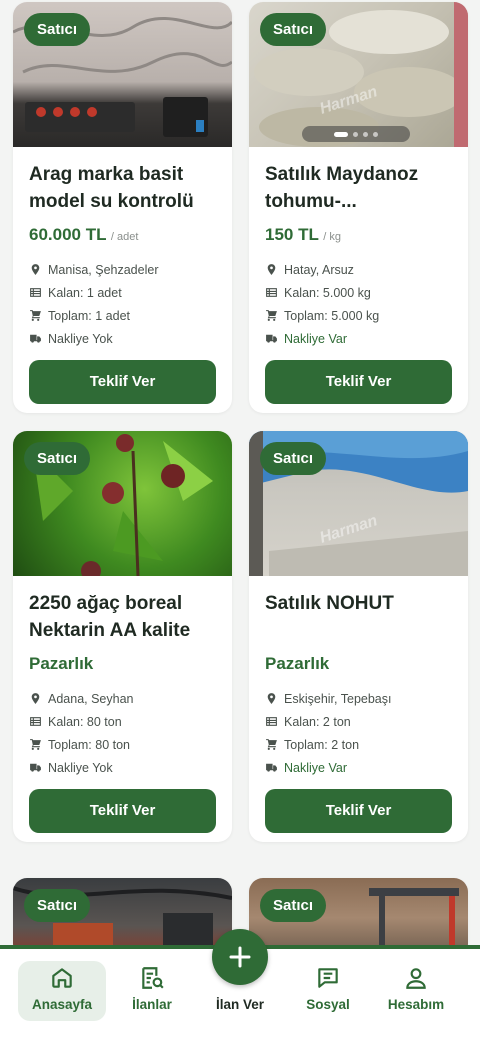 The image size is (480, 1040). What do you see at coordinates (62, 991) in the screenshot?
I see `tab-home: Anasayfa` at bounding box center [62, 991].